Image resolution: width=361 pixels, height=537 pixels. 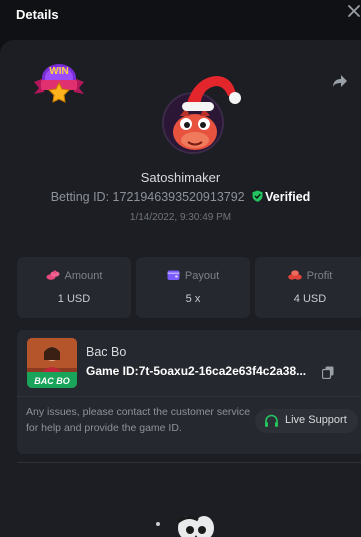 I want to click on santa-hat-icon, so click(x=212, y=94).